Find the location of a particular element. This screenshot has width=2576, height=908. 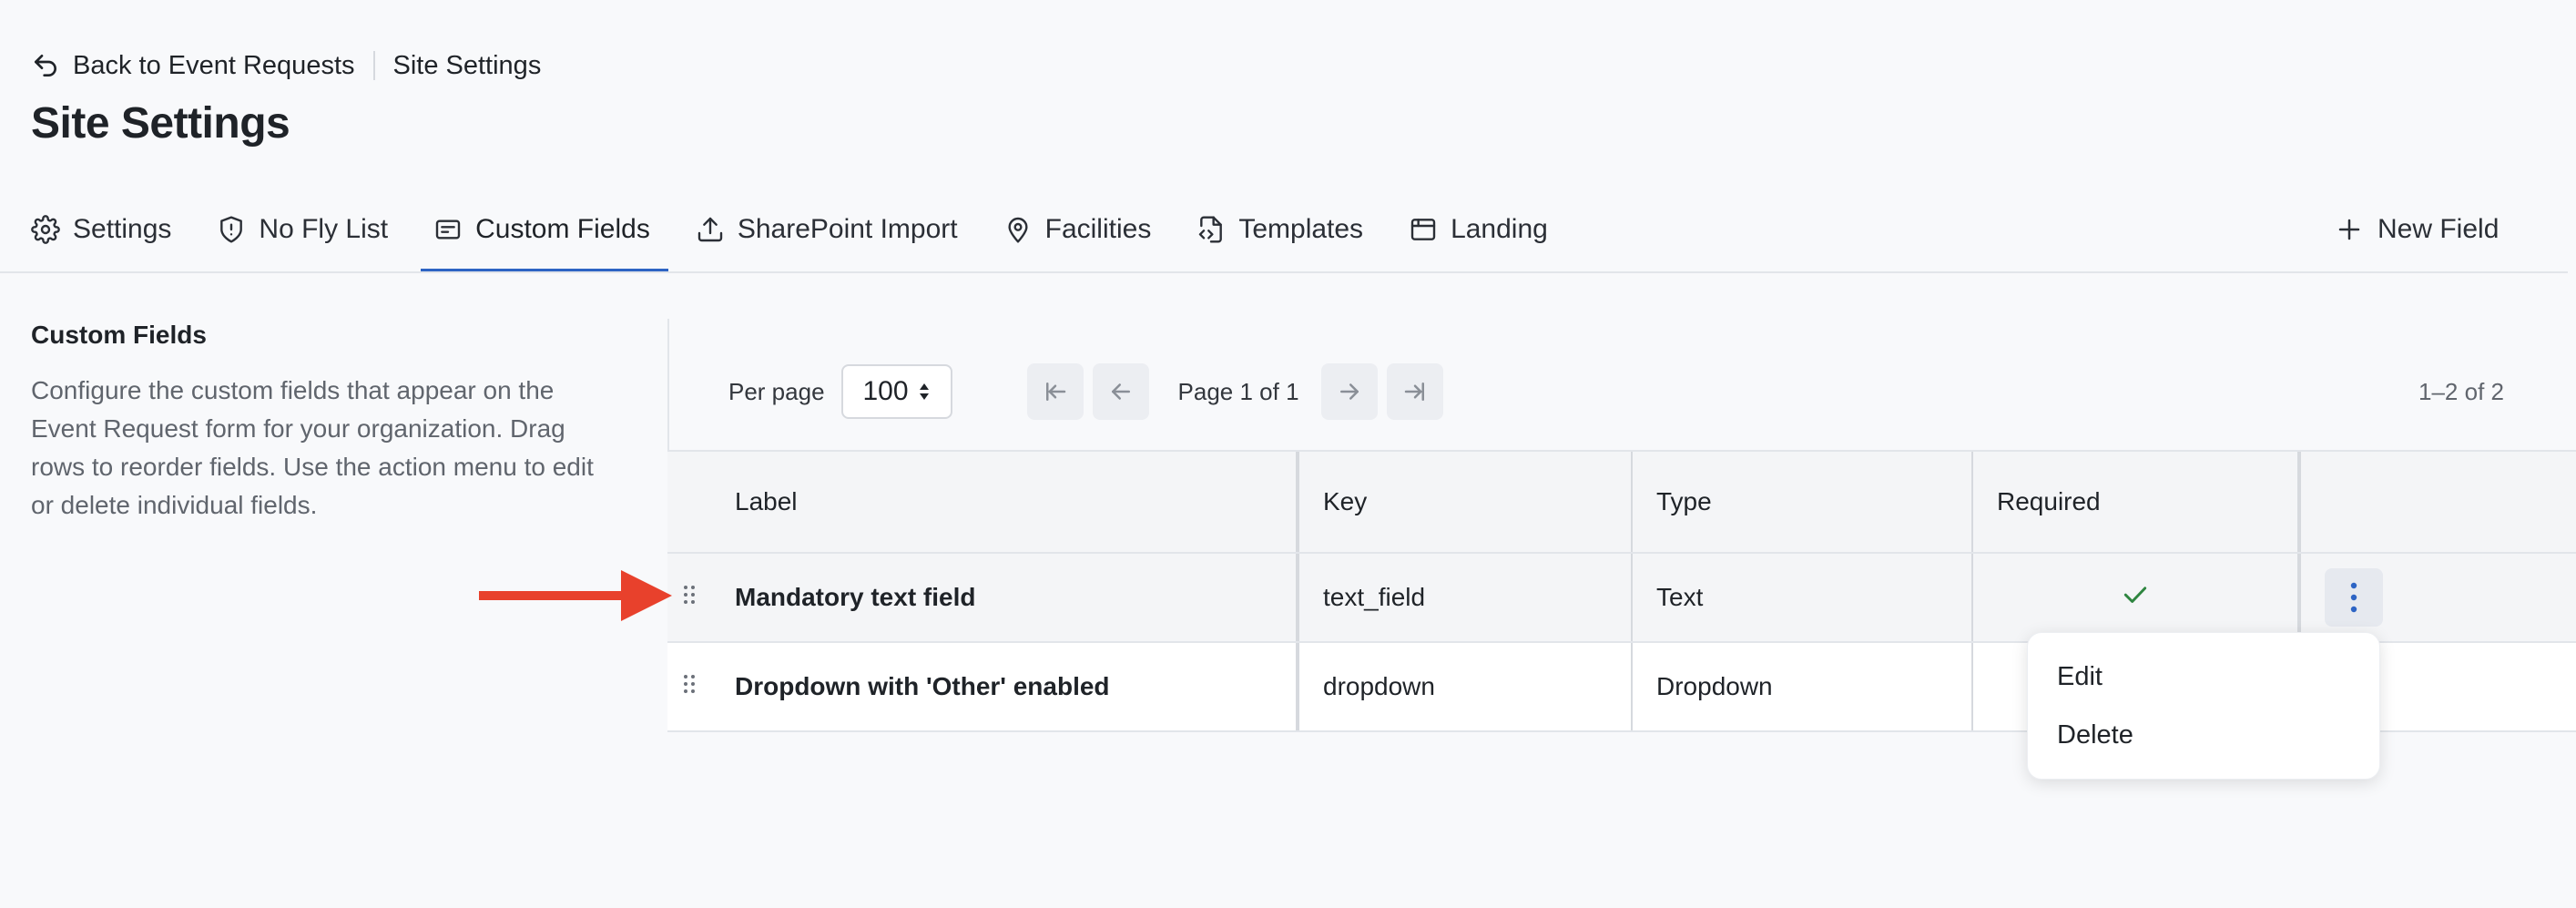

page-indicator: Page 1 of 1 is located at coordinates (1238, 391).